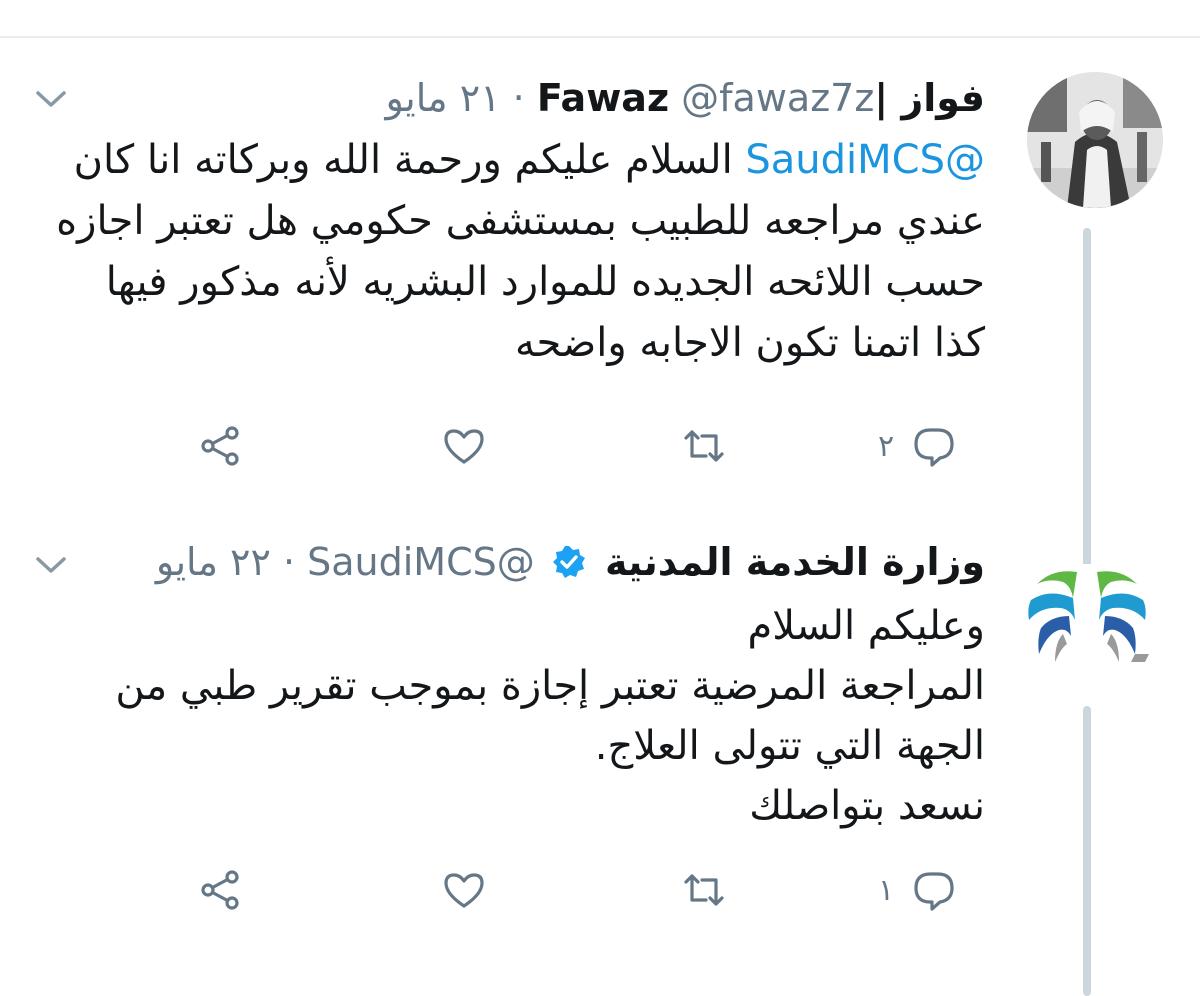  I want to click on tweet-actions: ١, so click(600, 890).